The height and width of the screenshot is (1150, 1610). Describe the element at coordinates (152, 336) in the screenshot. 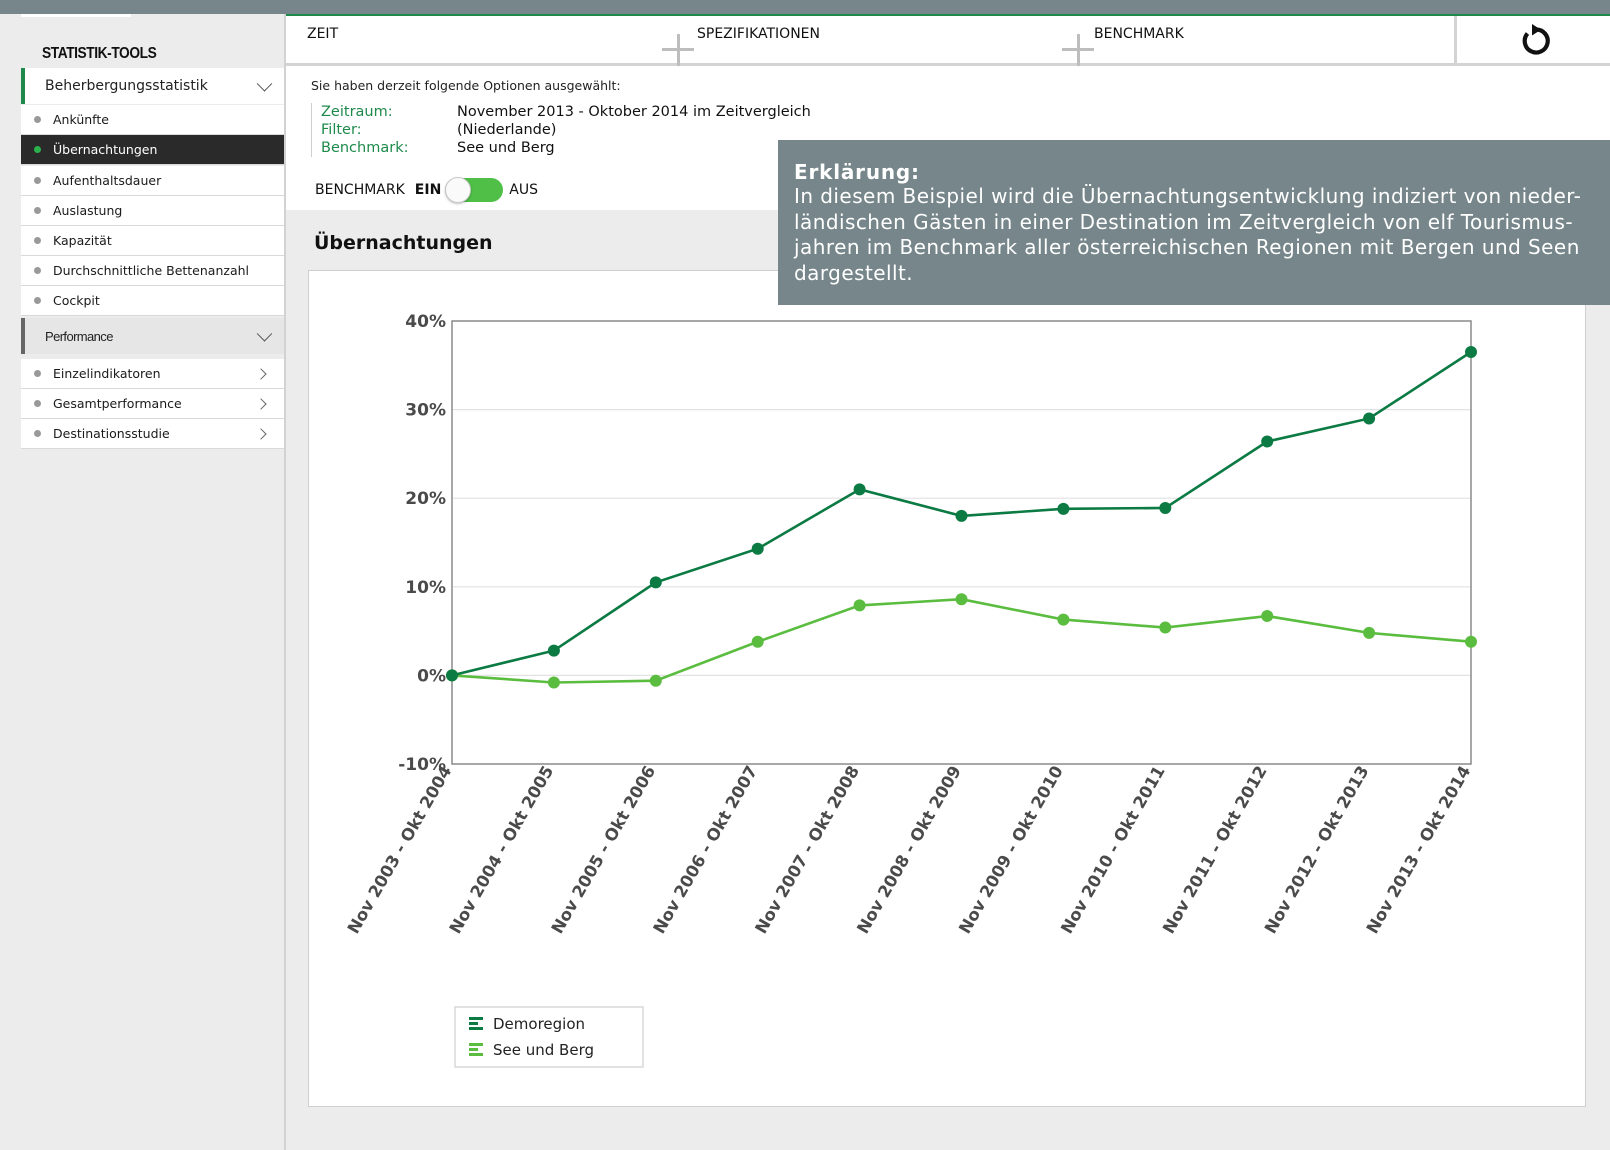

I see `section-performance: Performance` at that location.